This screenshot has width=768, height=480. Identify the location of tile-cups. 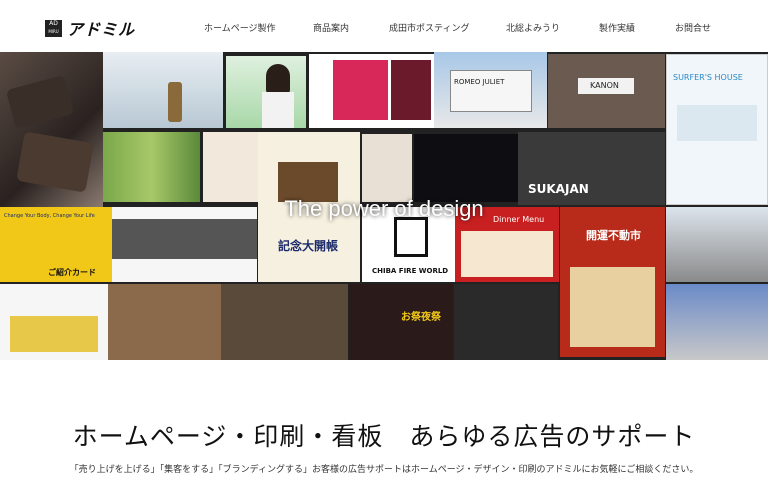
(51, 129).